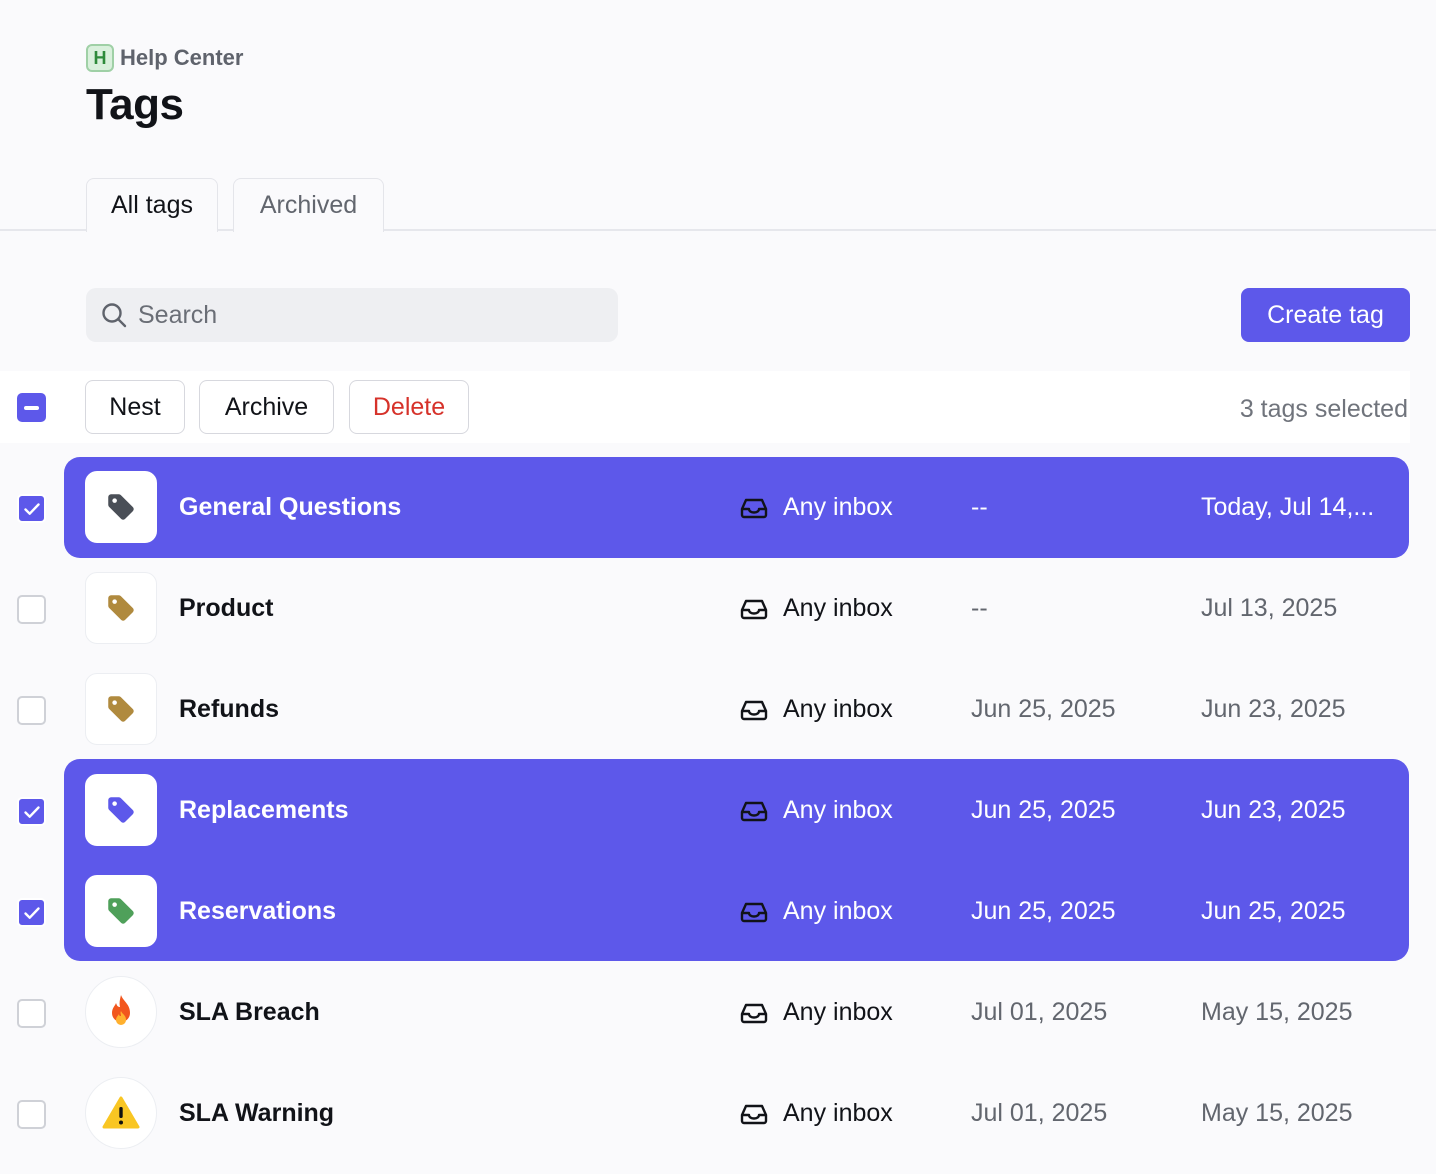 The width and height of the screenshot is (1436, 1174). I want to click on delete-button: Delete, so click(409, 407).